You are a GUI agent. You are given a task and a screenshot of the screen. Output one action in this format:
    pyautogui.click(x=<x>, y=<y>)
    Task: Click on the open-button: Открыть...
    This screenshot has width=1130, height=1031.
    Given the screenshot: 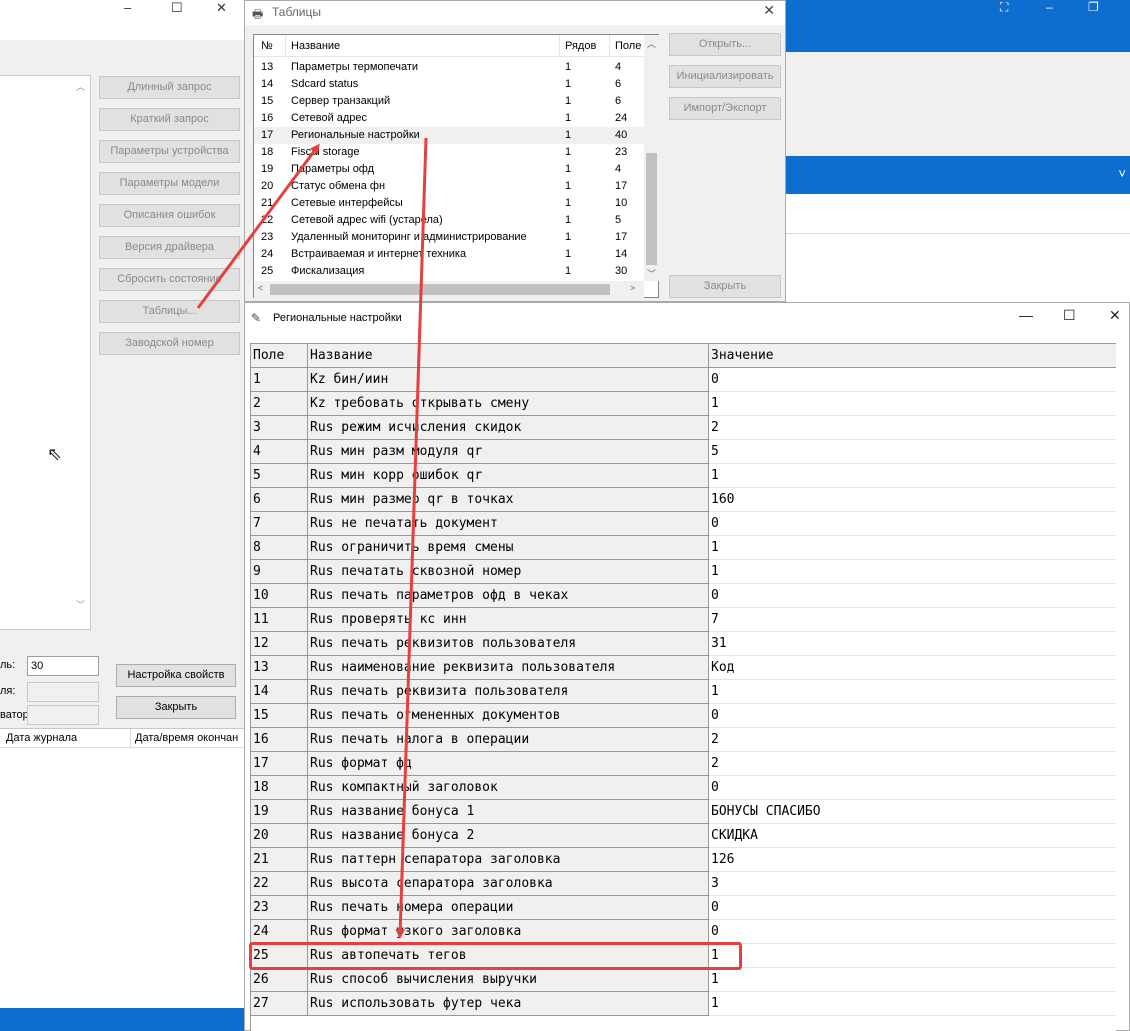 What is the action you would take?
    pyautogui.click(x=725, y=44)
    